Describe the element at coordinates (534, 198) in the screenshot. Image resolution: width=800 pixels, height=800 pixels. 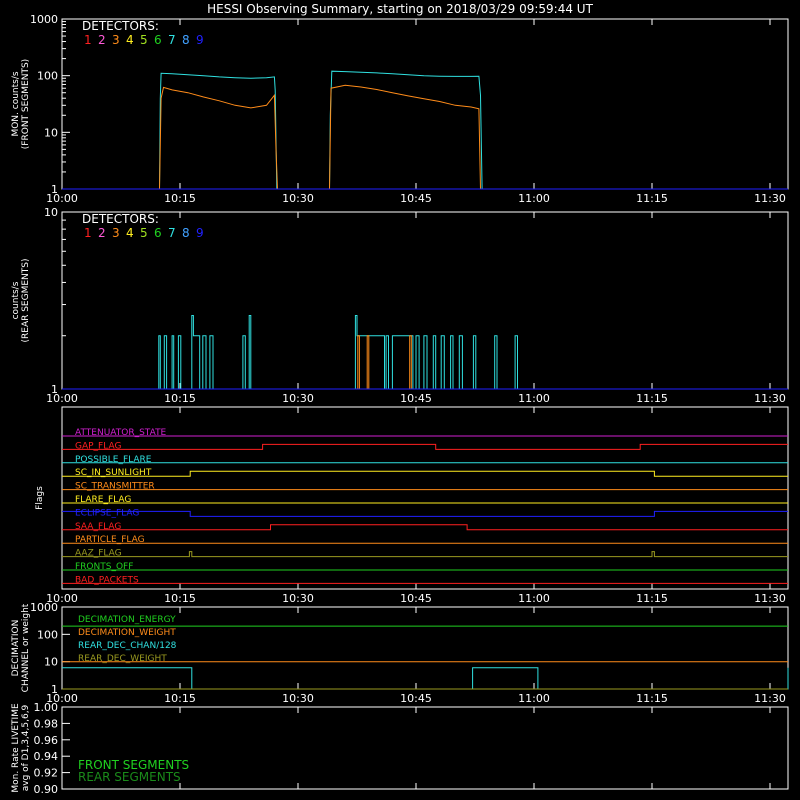
I see `front-xtick-label: 11:00` at that location.